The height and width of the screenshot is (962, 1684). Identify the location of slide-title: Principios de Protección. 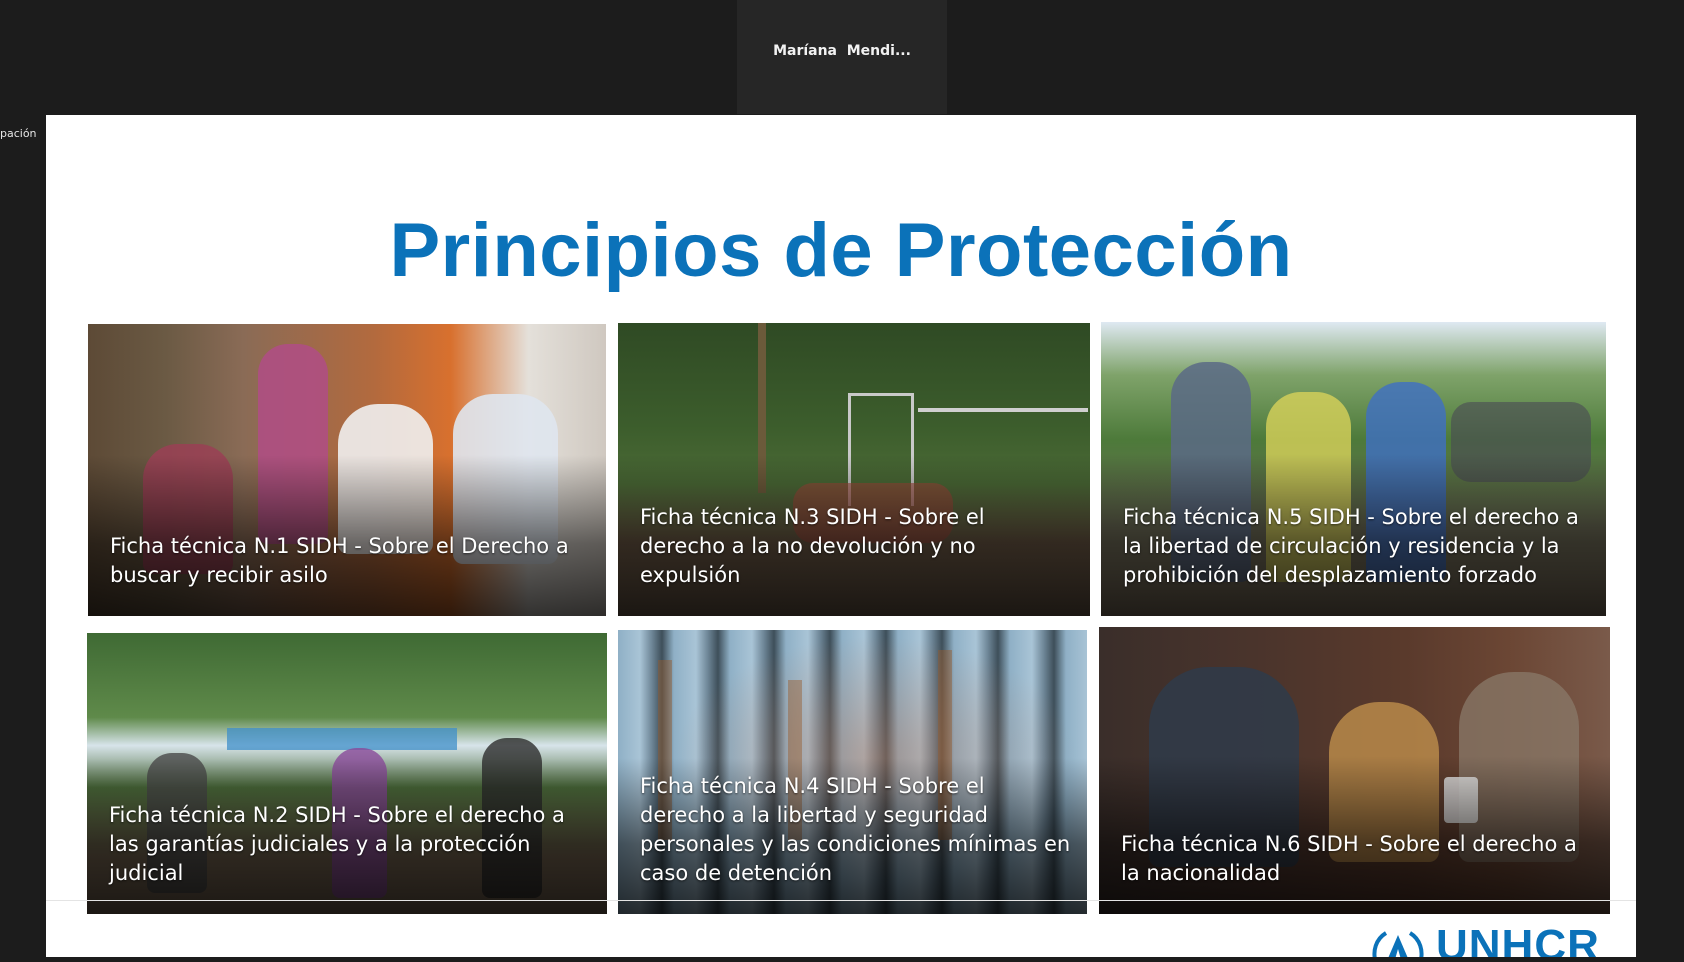
(841, 250).